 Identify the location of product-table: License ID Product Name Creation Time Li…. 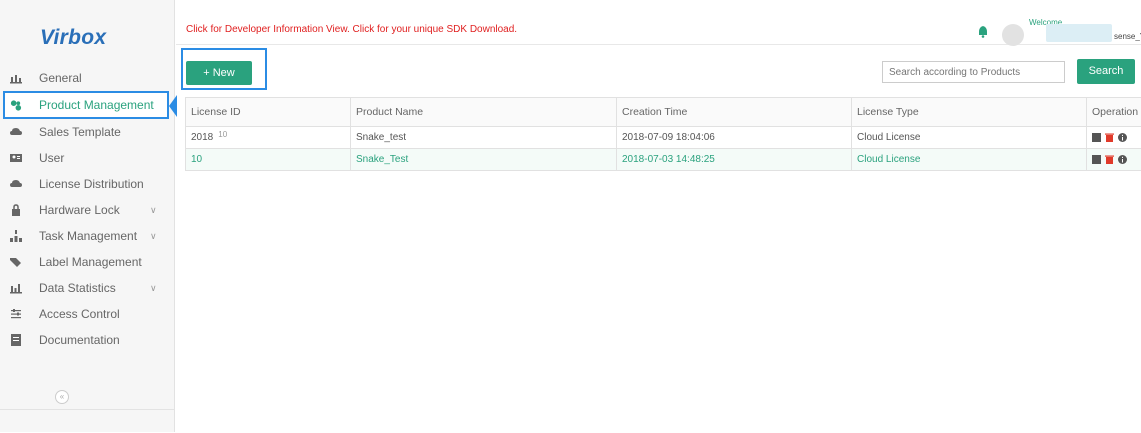
(663, 134).